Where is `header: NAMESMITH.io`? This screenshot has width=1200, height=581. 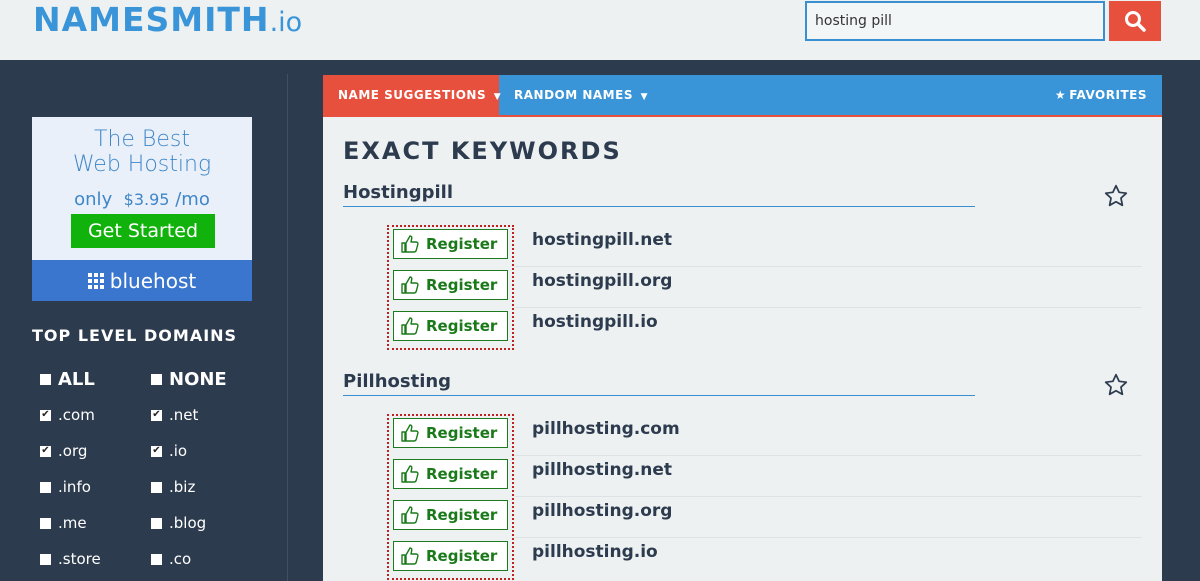 header: NAMESMITH.io is located at coordinates (600, 30).